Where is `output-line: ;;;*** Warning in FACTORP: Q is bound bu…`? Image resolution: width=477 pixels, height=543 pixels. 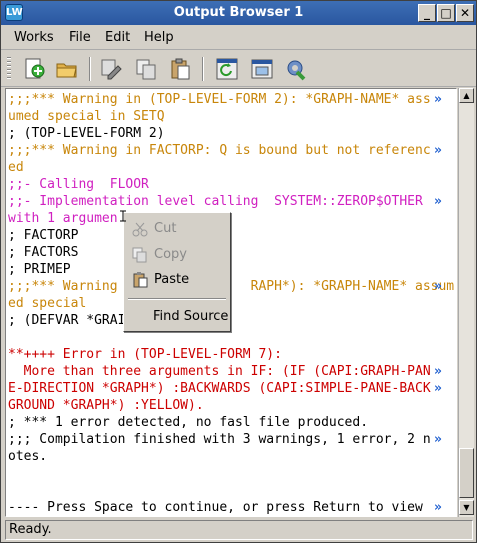
output-line: ;;;*** Warning in FACTORP: Q is bound bu… is located at coordinates (219, 150).